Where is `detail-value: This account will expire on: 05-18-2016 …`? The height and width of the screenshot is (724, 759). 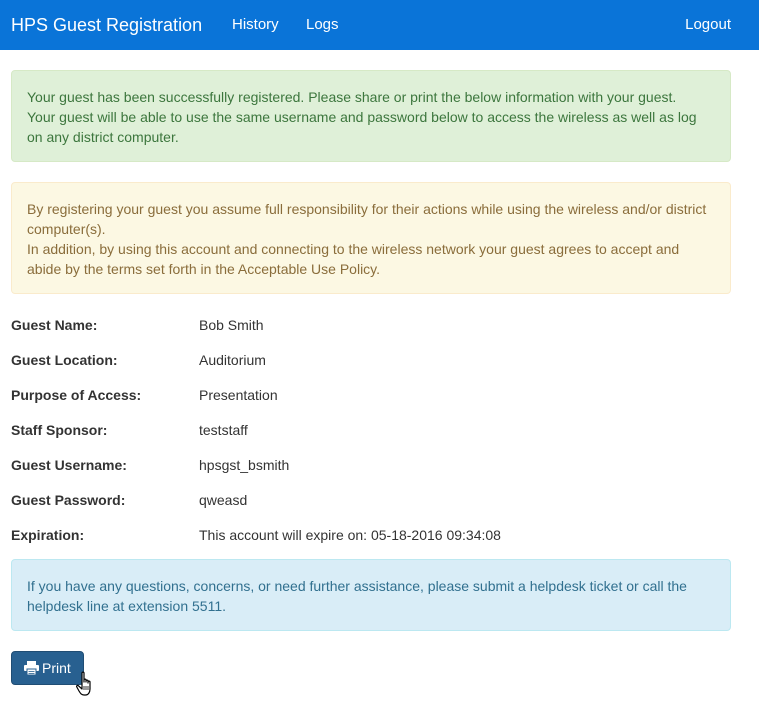 detail-value: This account will expire on: 05-18-2016 … is located at coordinates (350, 535).